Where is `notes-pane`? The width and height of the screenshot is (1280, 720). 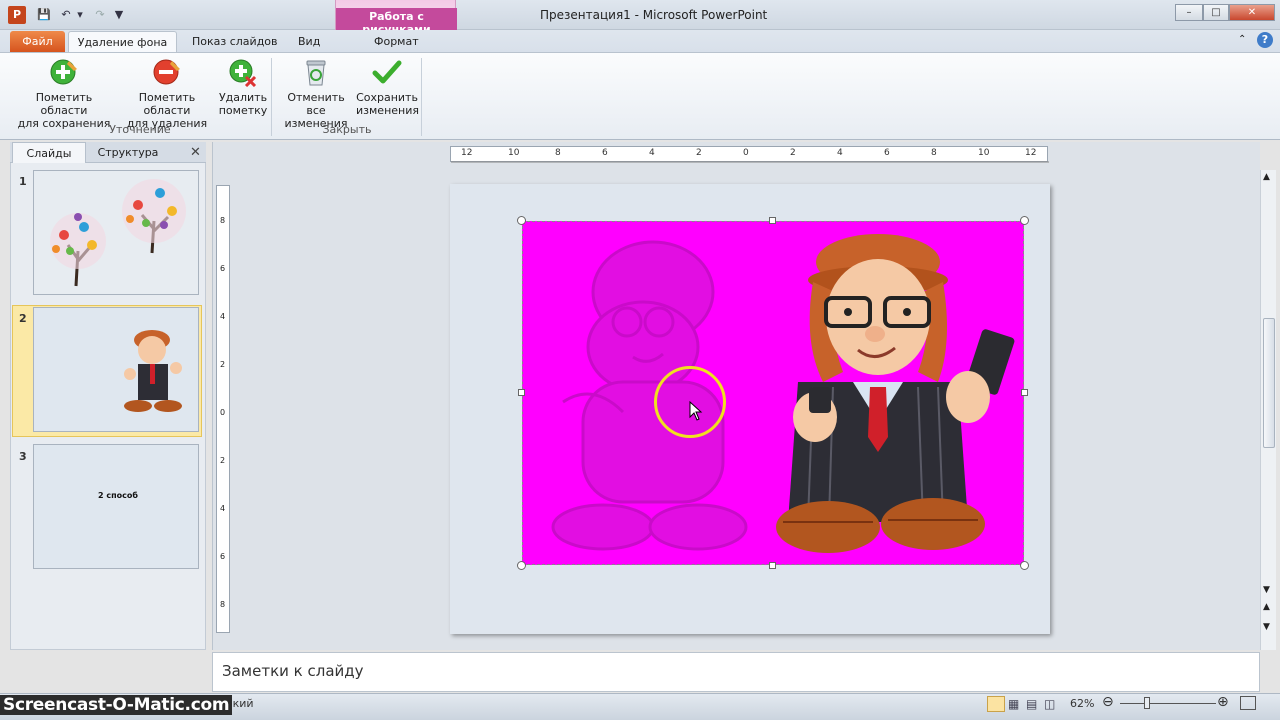 notes-pane is located at coordinates (736, 672).